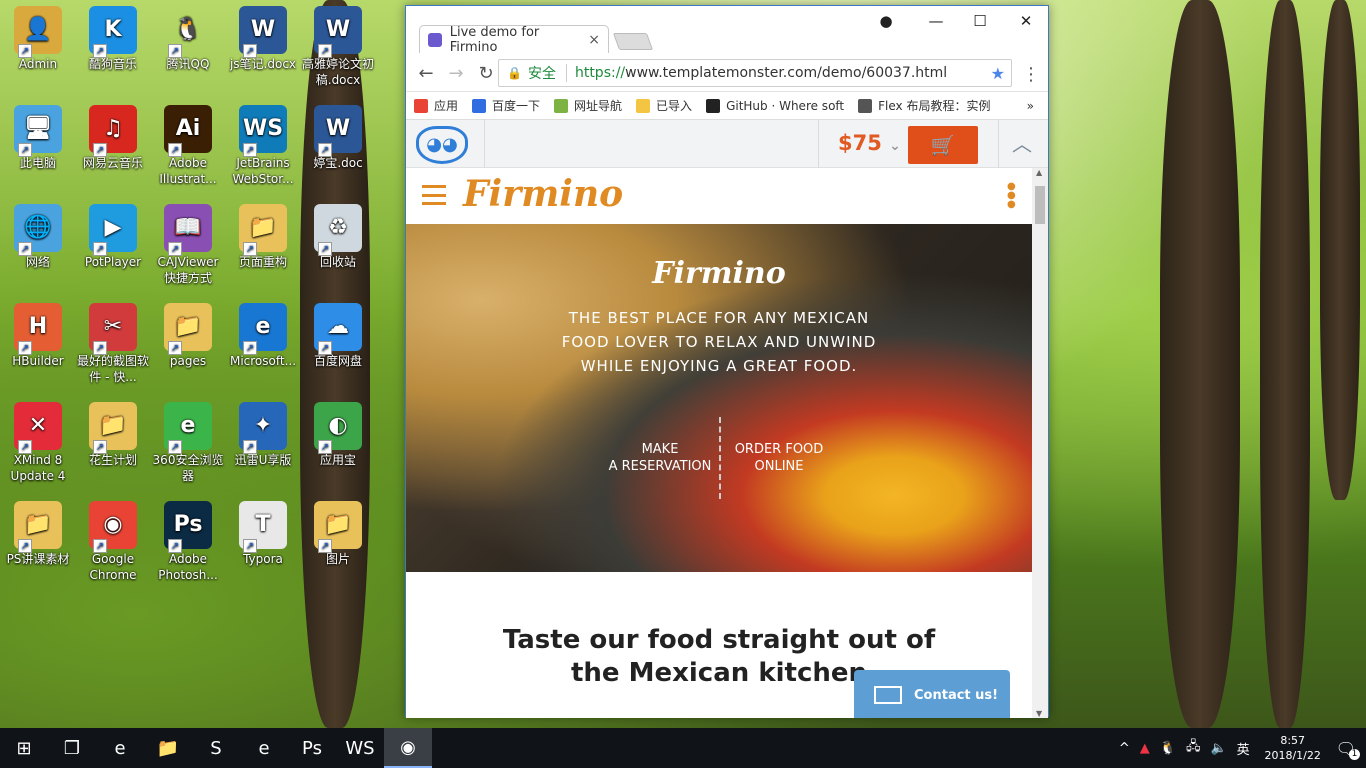  What do you see at coordinates (38, 237) in the screenshot?
I see `desktop-icon: 🌐 ↗ 网络` at bounding box center [38, 237].